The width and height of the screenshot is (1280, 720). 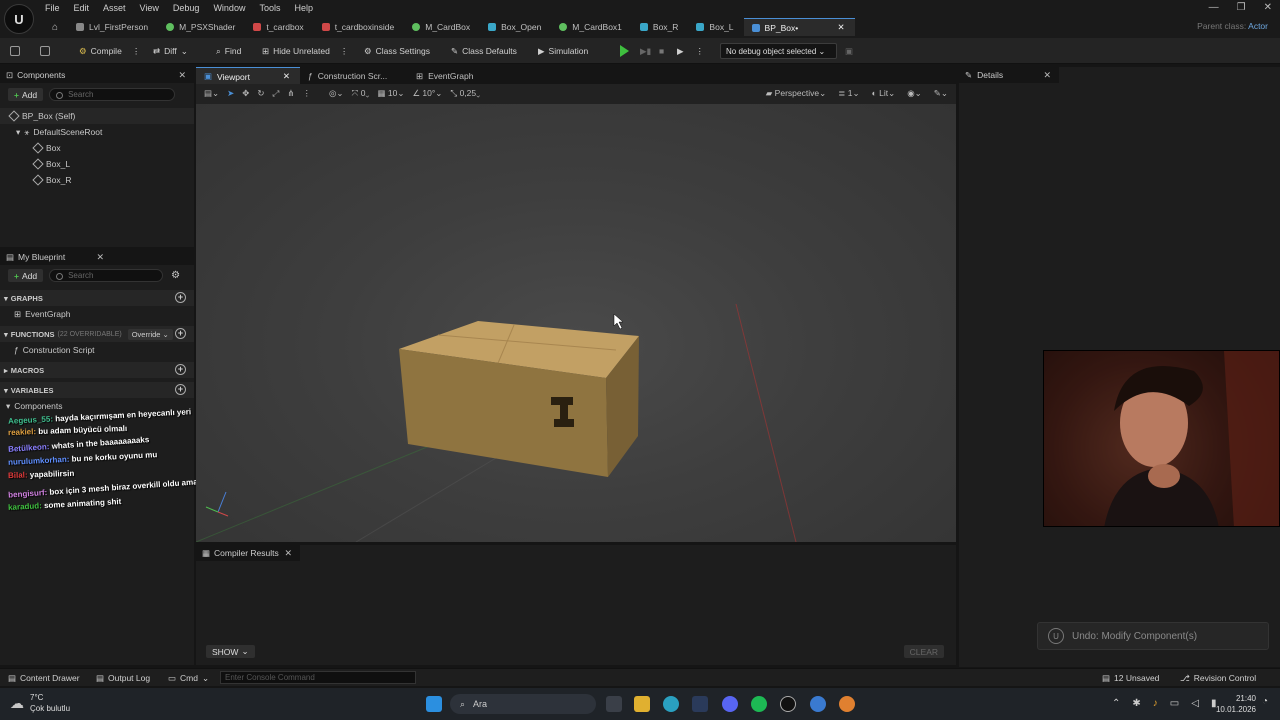 What do you see at coordinates (515, 27) in the screenshot?
I see `tab-box-open: Box_Open` at bounding box center [515, 27].